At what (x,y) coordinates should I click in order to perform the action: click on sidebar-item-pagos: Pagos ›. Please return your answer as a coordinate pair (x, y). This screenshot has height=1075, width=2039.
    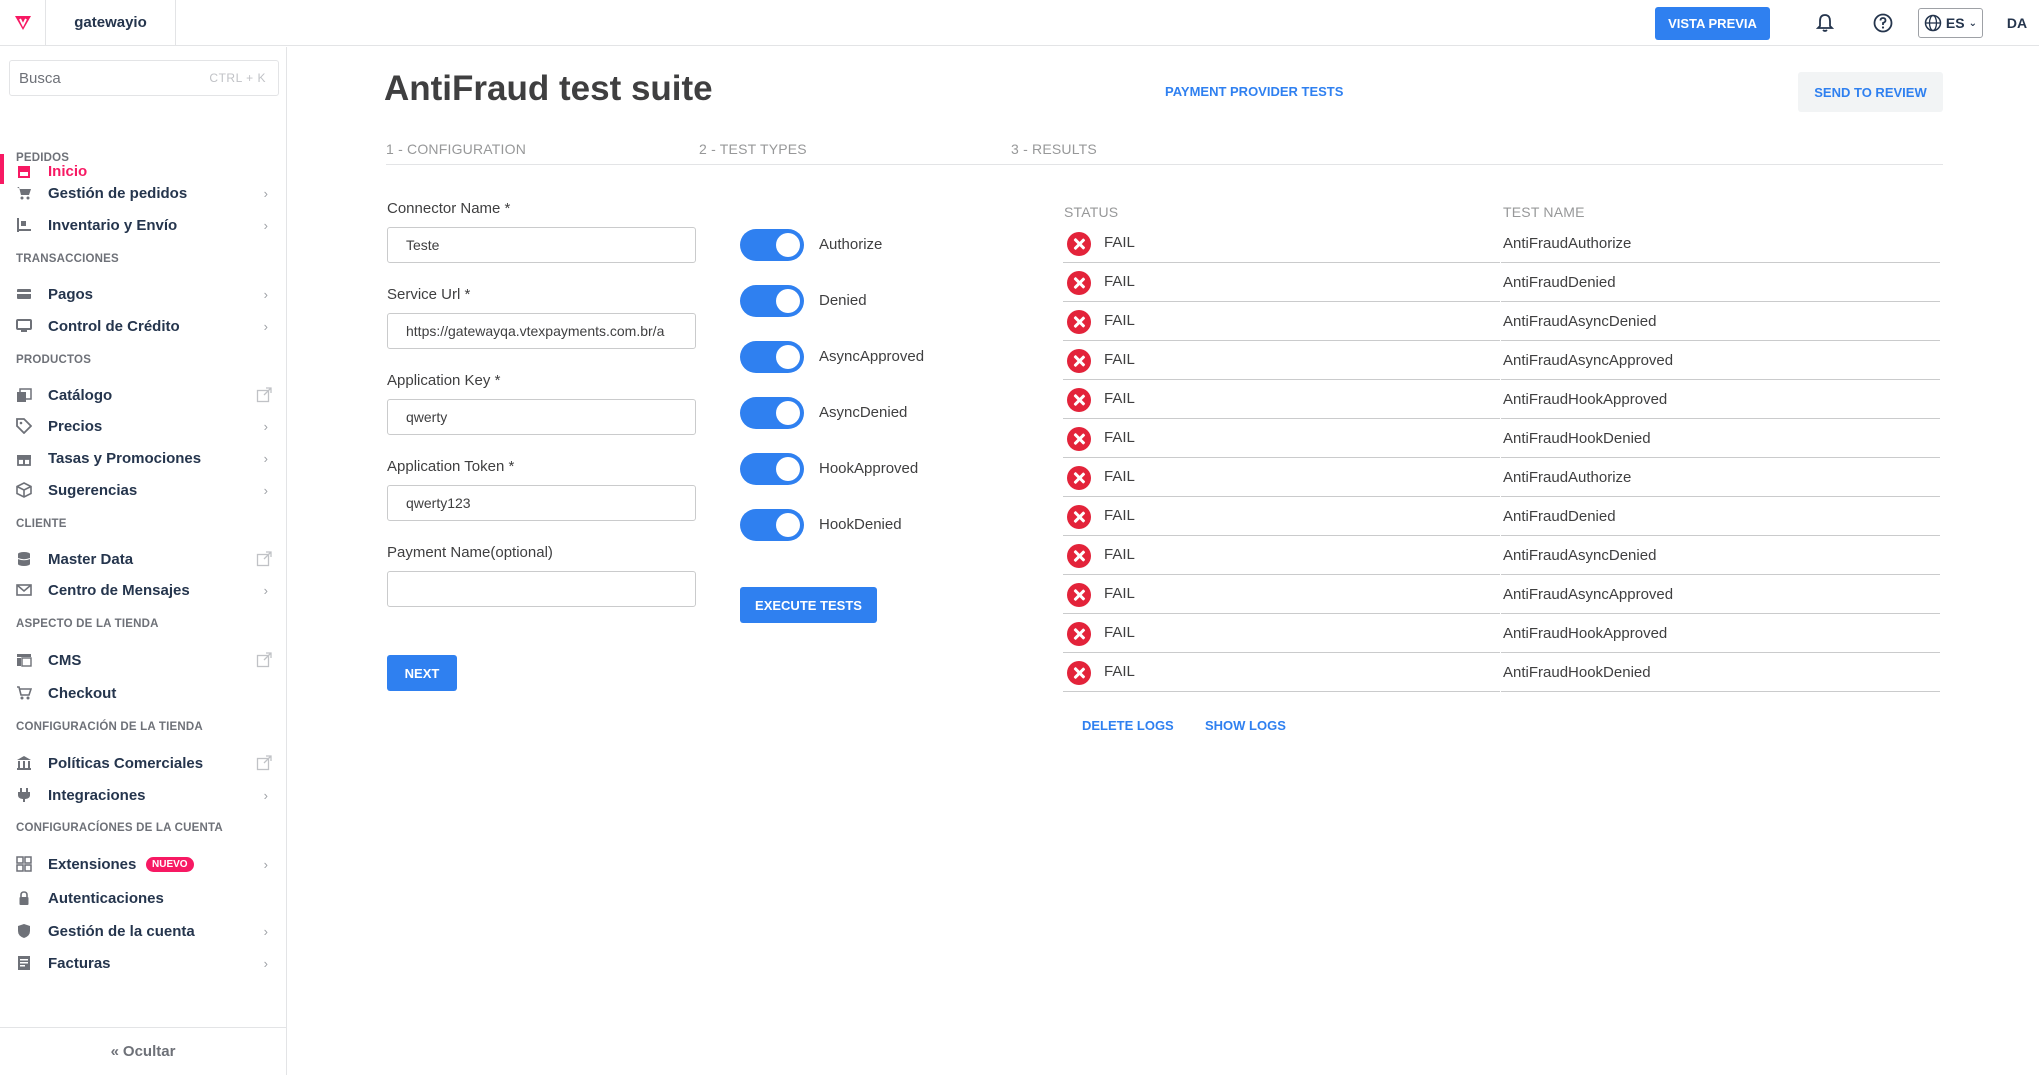
    Looking at the image, I should click on (143, 294).